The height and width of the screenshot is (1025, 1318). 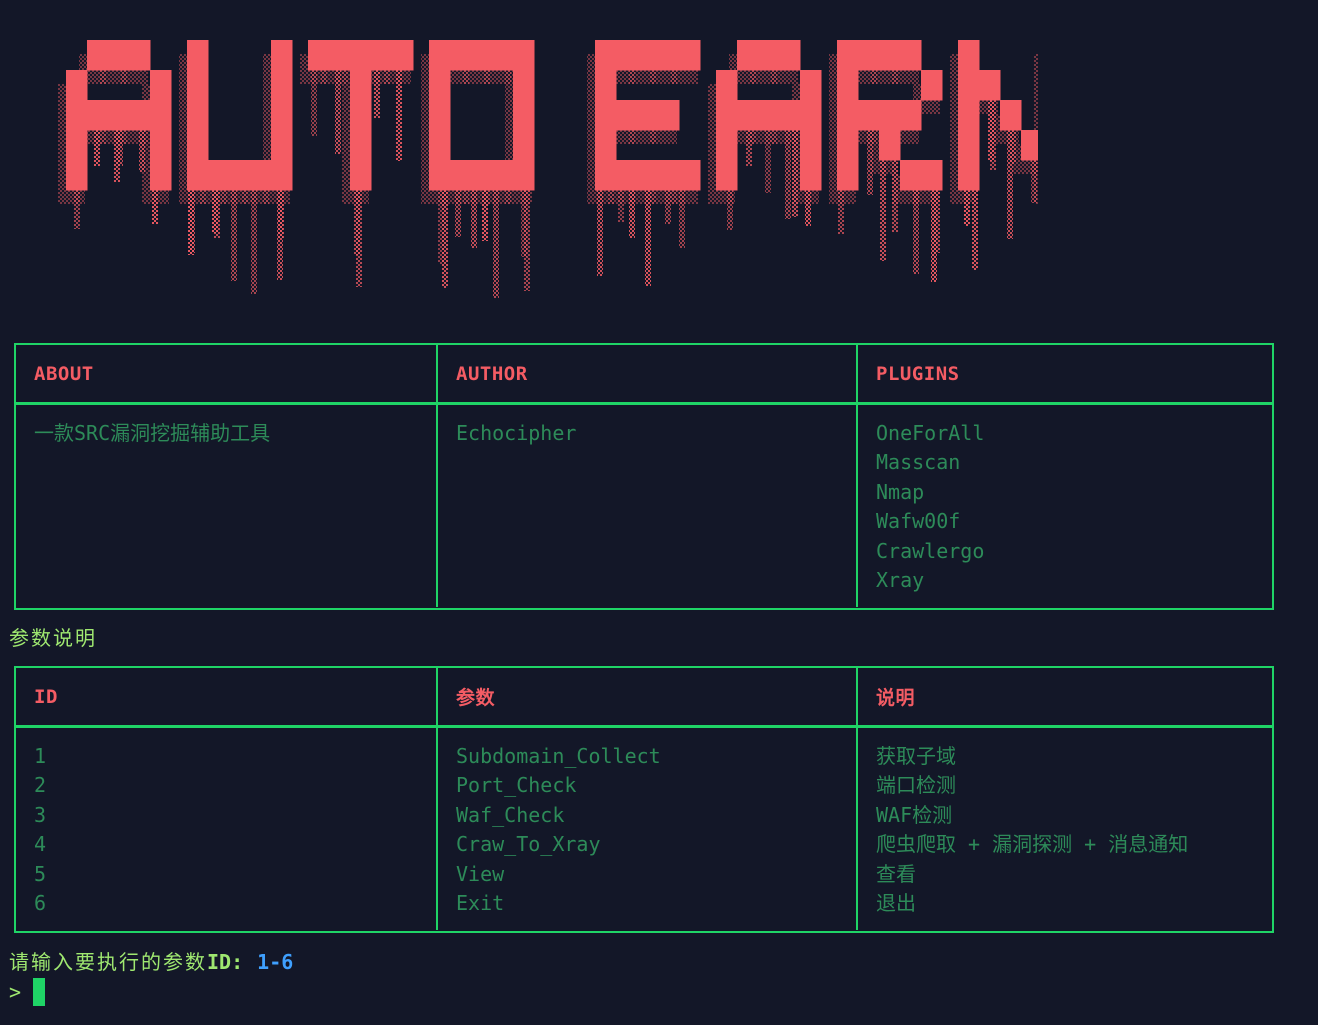 I want to click on row-param: View, so click(x=480, y=873).